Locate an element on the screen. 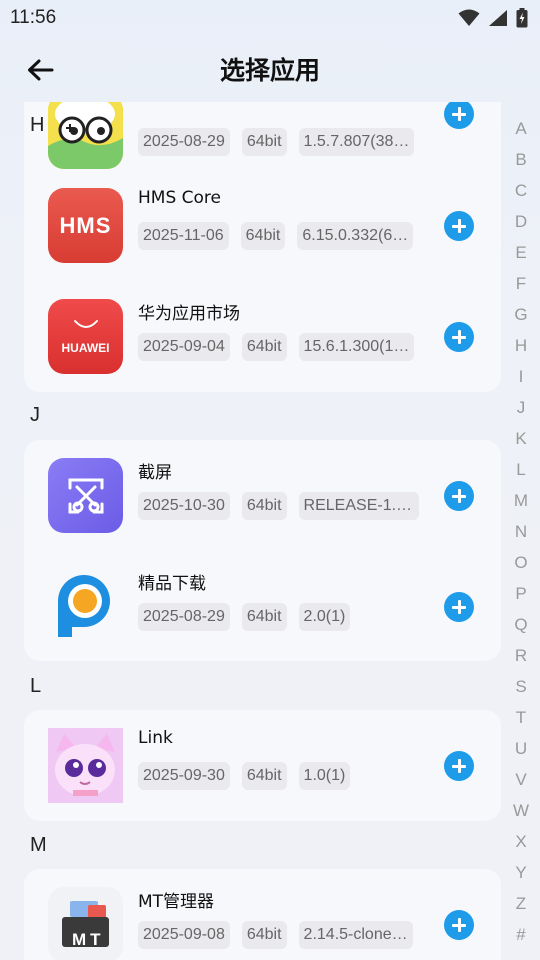 The image size is (540, 960). list-item: Link 2025-09-30 64bit 1.0(1) is located at coordinates (262, 765).